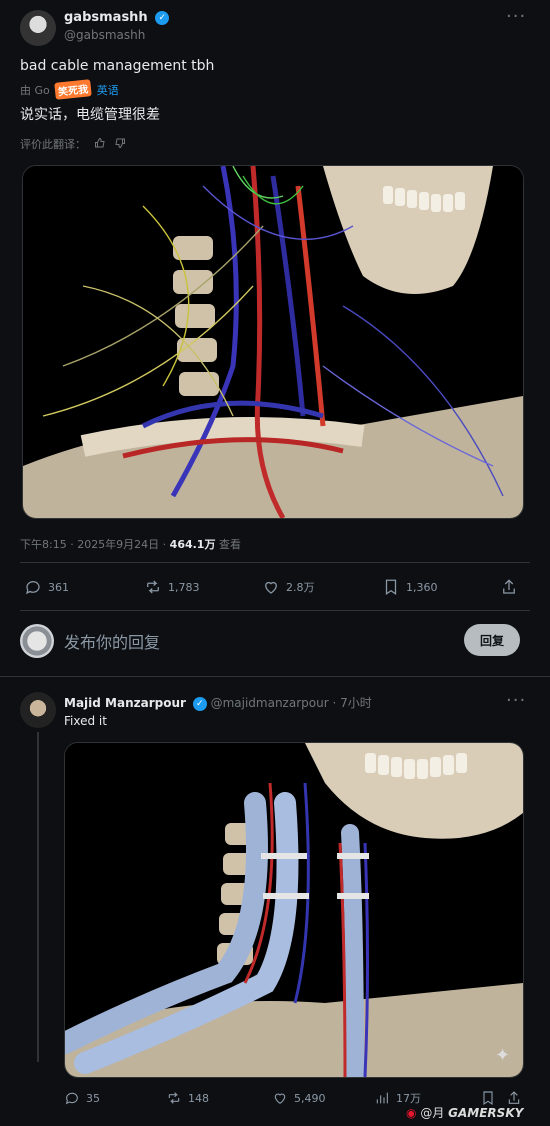 Image resolution: width=550 pixels, height=1126 pixels. What do you see at coordinates (184, 587) in the screenshot?
I see `repost-count: 1,783` at bounding box center [184, 587].